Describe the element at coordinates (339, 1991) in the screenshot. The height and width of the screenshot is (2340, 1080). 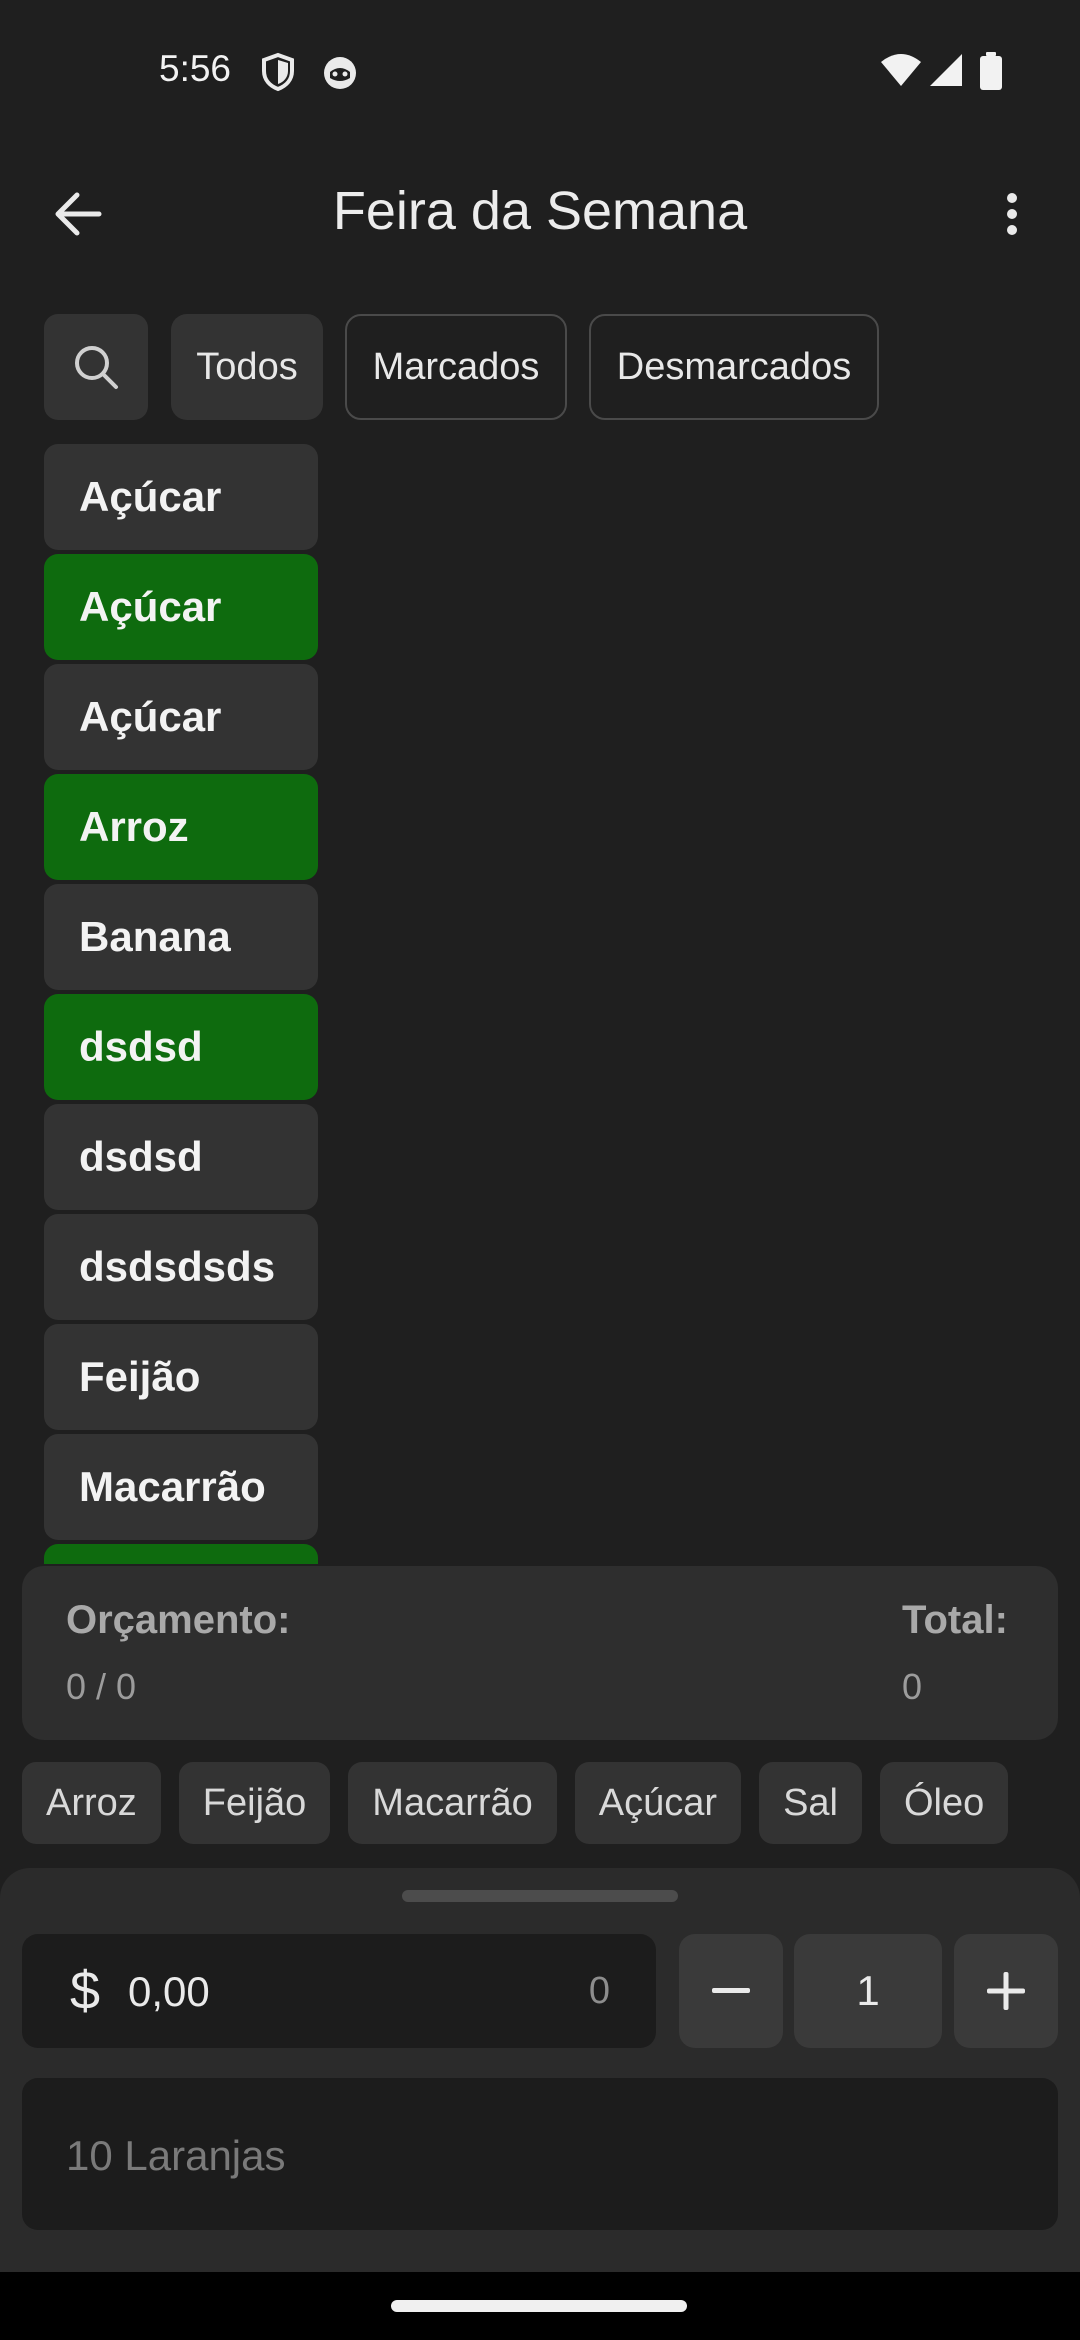
I see `price-input: $ 0,00 0` at that location.